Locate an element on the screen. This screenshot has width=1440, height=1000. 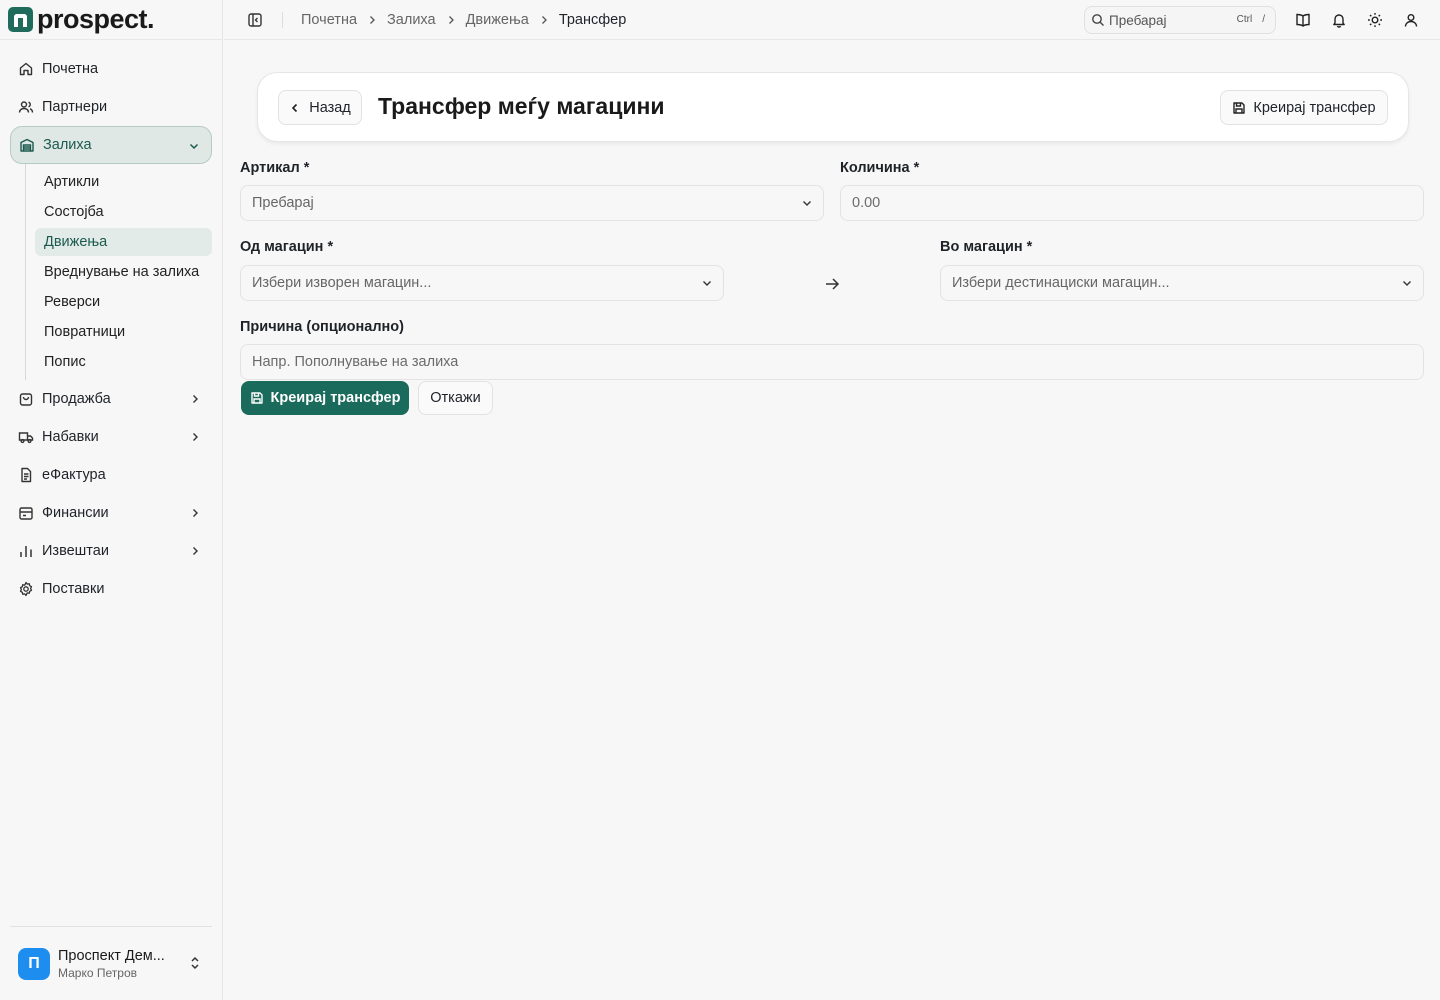
search-icon is located at coordinates (1098, 20).